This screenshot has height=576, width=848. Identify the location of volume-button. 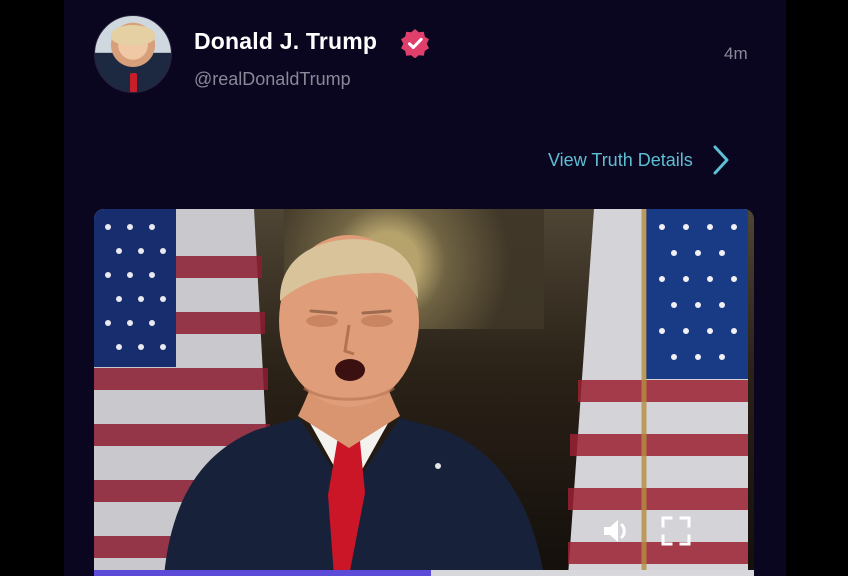
(616, 531).